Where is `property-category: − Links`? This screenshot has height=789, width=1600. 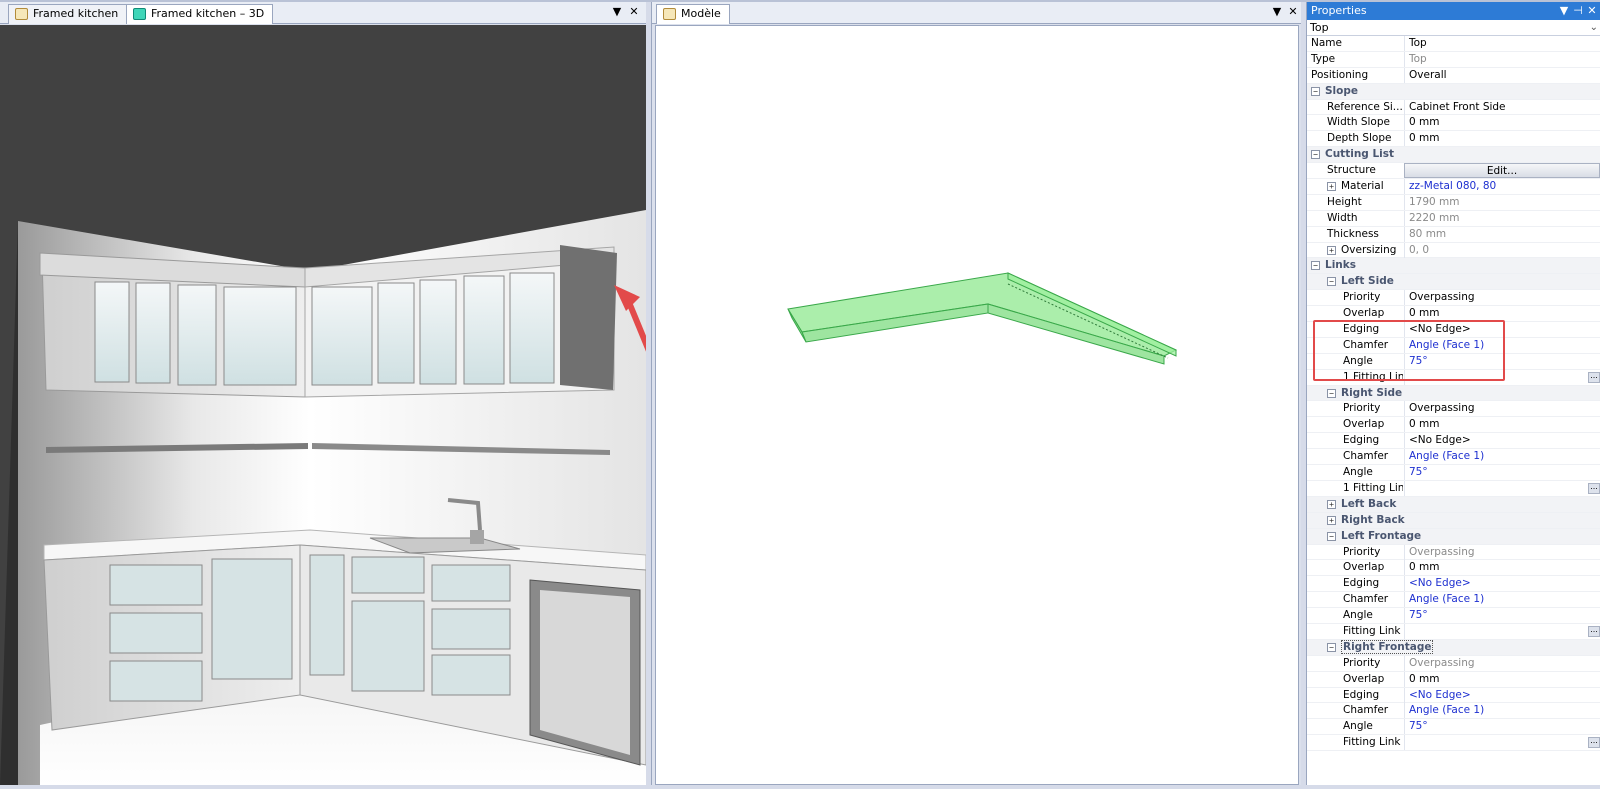
property-category: − Links is located at coordinates (1453, 266).